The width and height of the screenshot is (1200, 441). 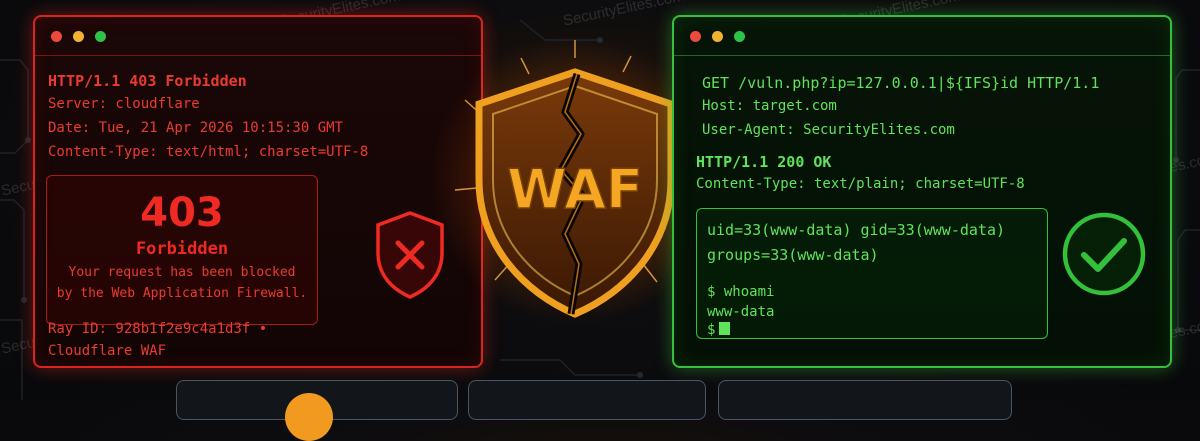 I want to click on waf-label: WAF, so click(x=575, y=189).